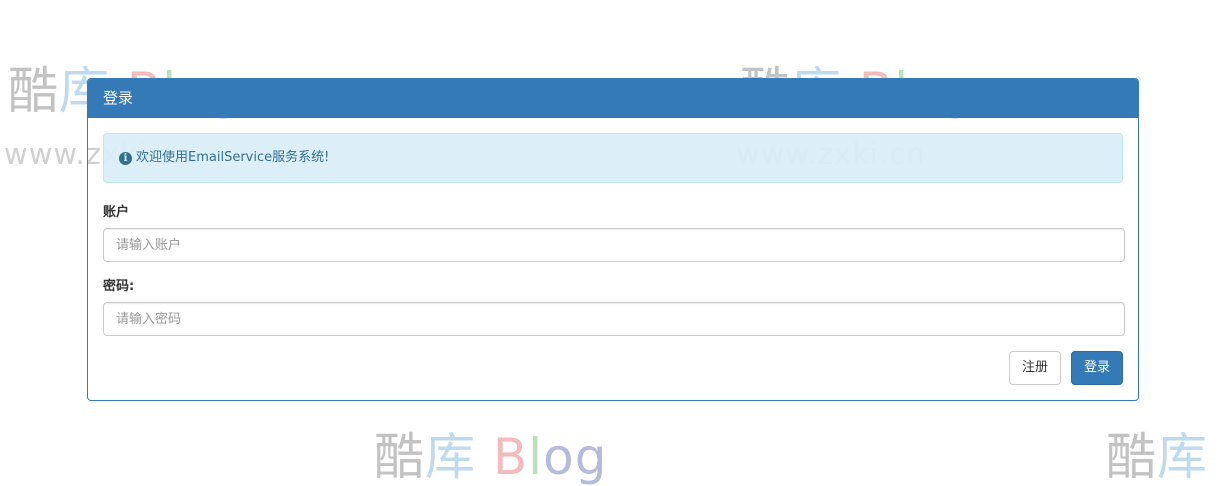  I want to click on panel-title: 登录, so click(613, 98).